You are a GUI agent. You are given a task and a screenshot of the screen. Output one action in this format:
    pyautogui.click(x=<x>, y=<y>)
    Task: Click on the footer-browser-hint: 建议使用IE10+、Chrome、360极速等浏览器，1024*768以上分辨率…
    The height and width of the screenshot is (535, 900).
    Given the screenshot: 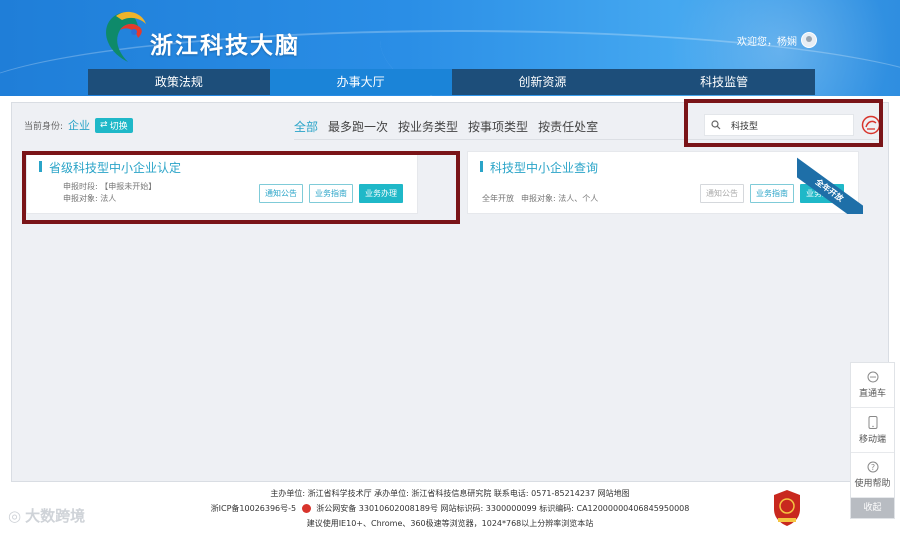 What is the action you would take?
    pyautogui.click(x=450, y=523)
    